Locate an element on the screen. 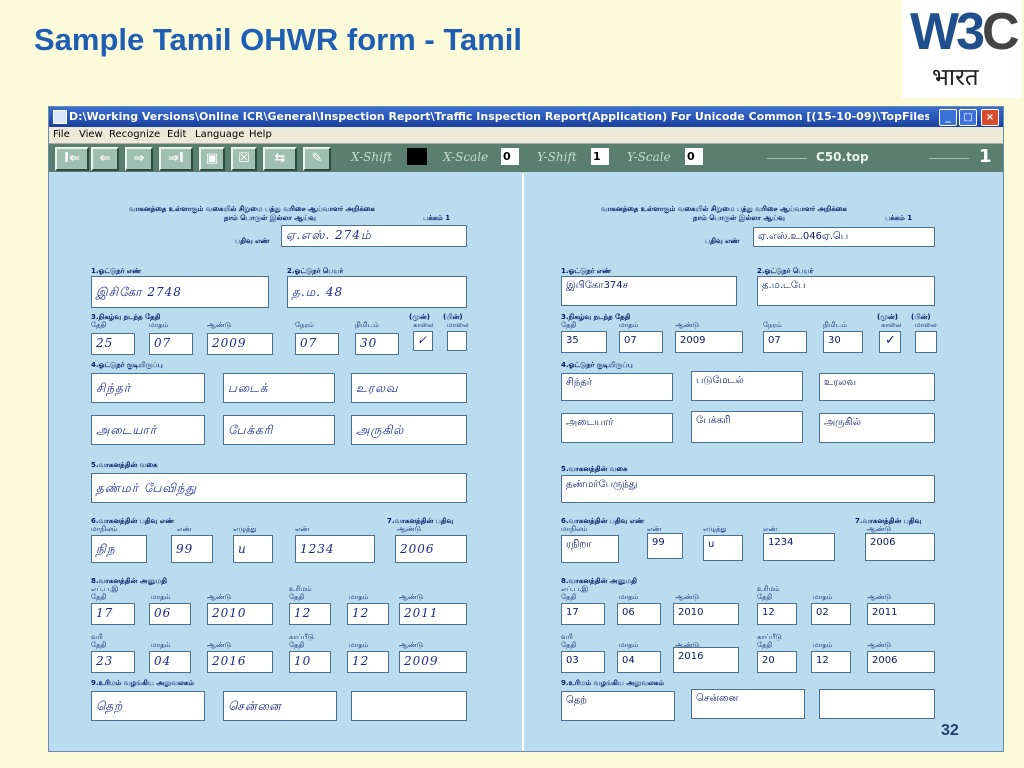 This screenshot has height=768, width=1024. insurance-year-field: 2006 is located at coordinates (901, 662).